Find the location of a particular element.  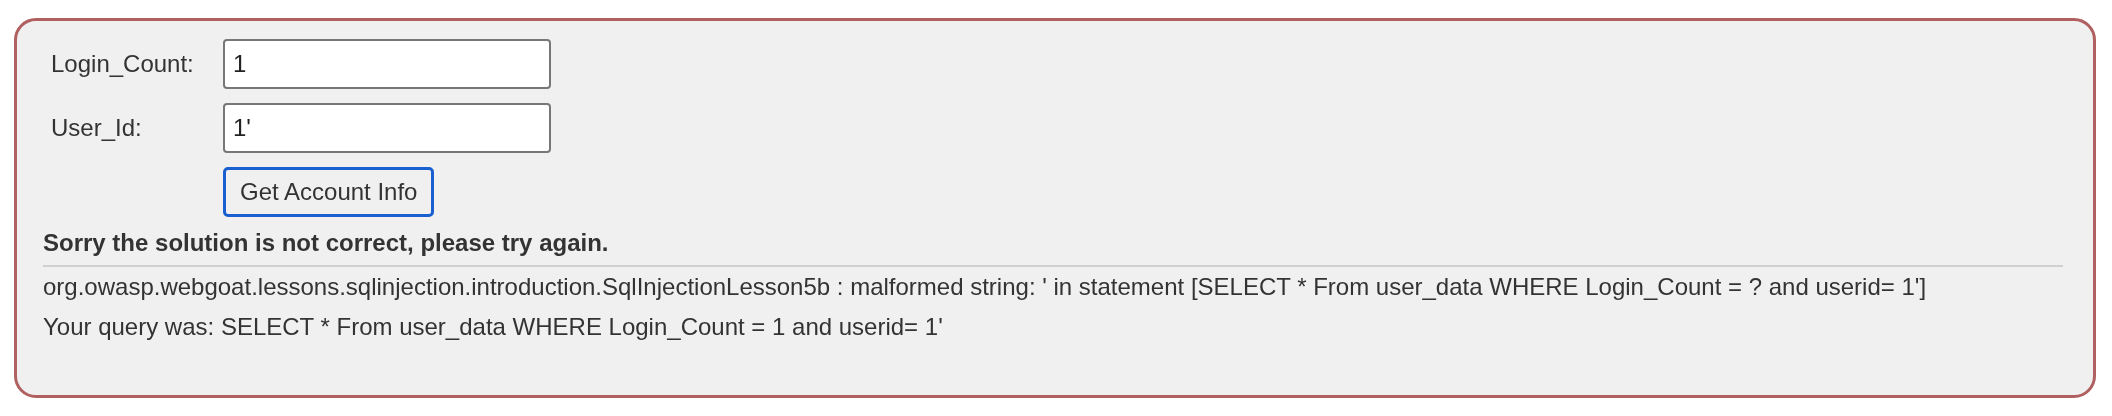

input-field: 1' is located at coordinates (387, 128).